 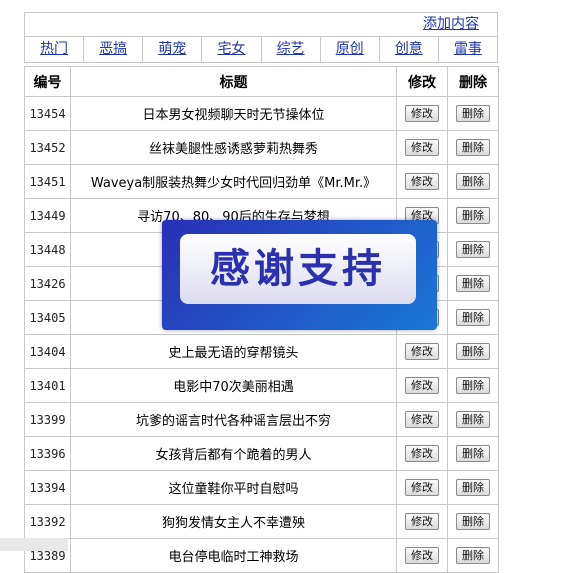 What do you see at coordinates (233, 385) in the screenshot?
I see `row-title: 电影中70次美丽相遇` at bounding box center [233, 385].